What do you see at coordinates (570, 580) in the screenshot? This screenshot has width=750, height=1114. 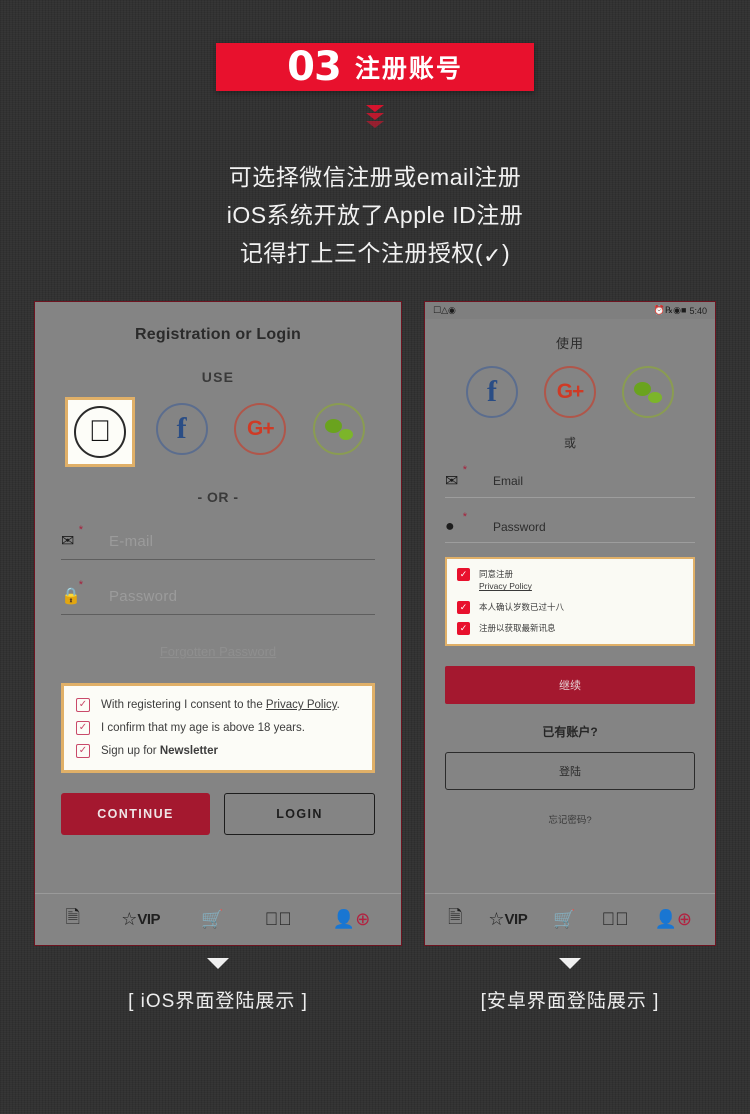 I see `android-consent-row-privacy: ✓ 同意注册 Privacy Policy` at bounding box center [570, 580].